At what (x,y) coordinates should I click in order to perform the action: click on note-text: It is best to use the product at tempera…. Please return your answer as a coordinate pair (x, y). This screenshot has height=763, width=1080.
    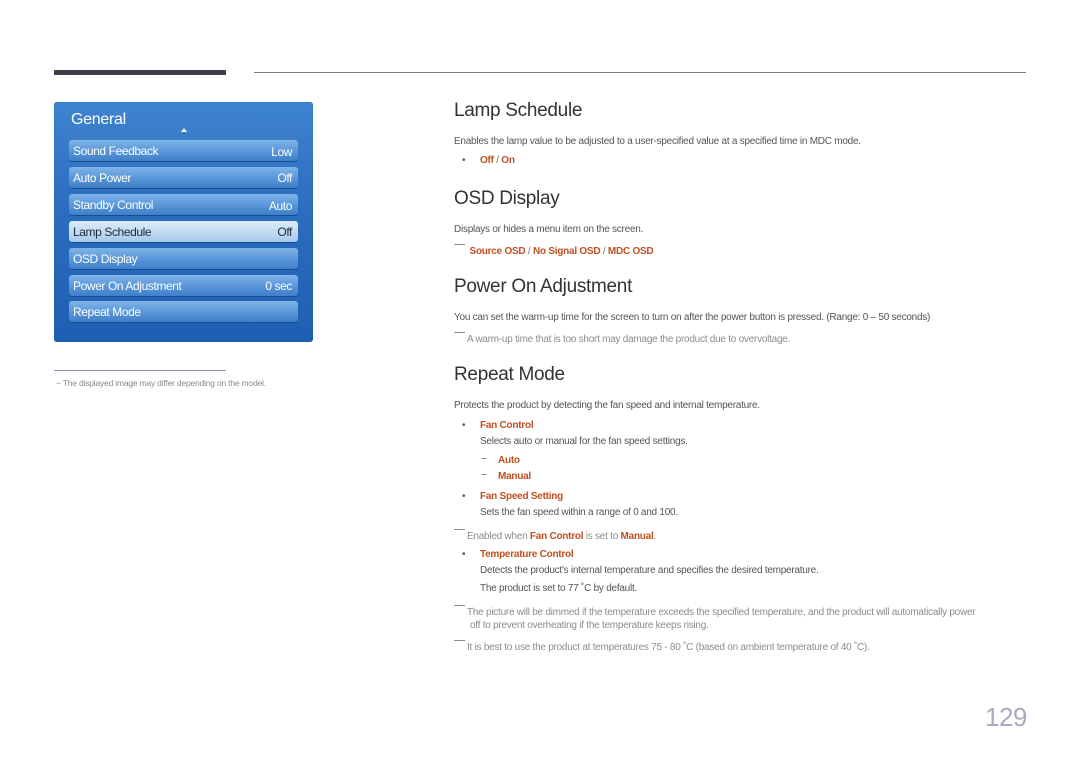
    Looking at the image, I should click on (668, 647).